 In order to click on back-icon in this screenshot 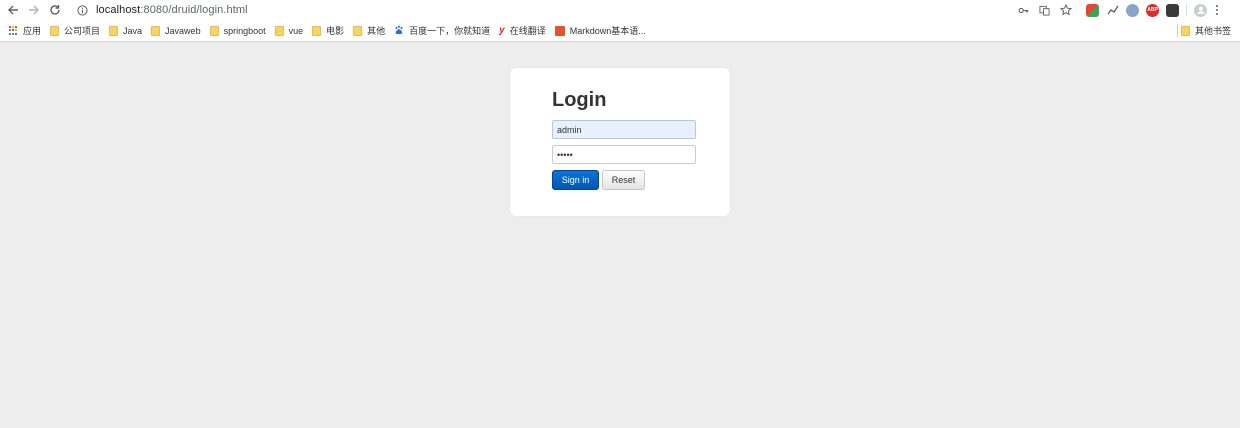, I will do `click(13, 10)`.